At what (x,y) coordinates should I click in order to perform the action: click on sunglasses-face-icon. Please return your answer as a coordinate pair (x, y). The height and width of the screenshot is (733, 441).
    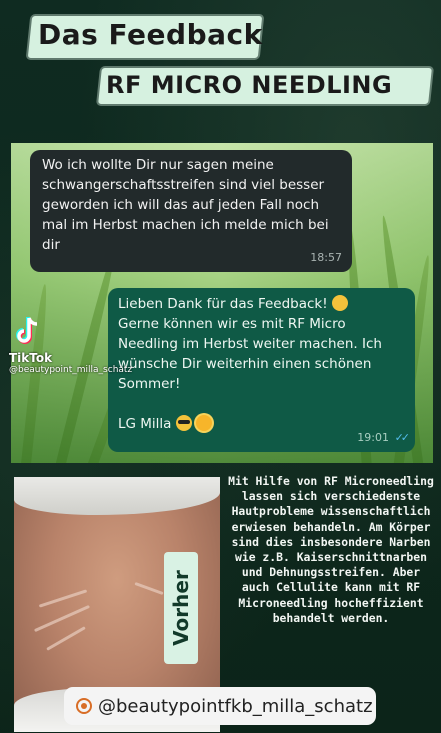
    Looking at the image, I should click on (183, 423).